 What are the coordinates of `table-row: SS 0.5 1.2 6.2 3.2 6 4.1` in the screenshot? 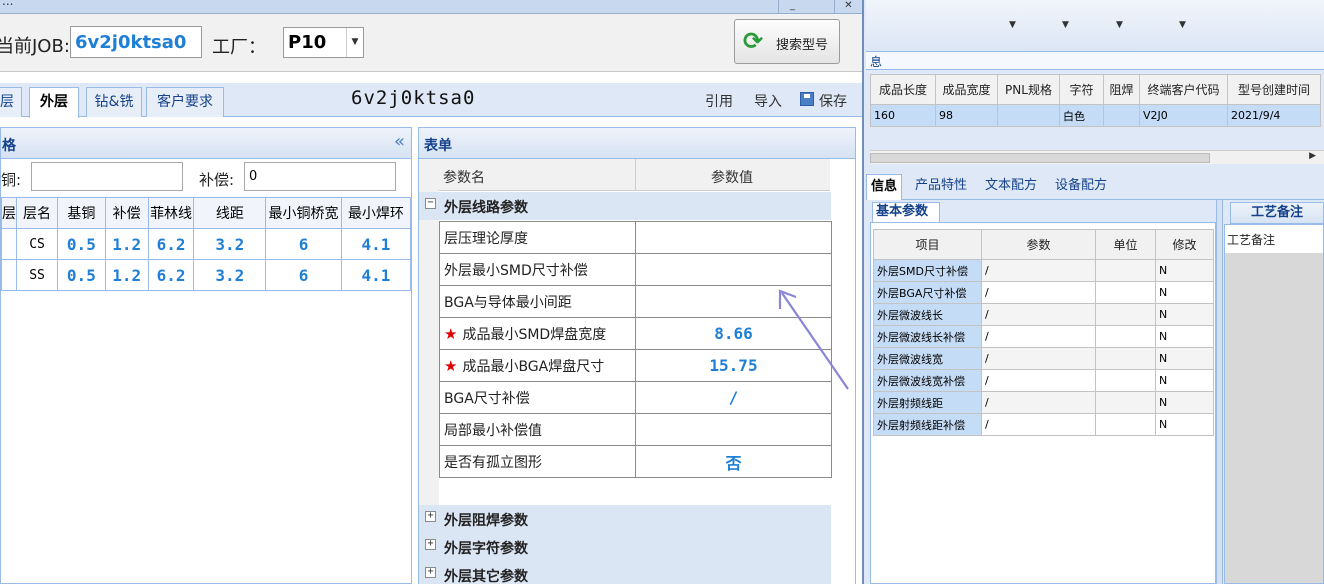 It's located at (206, 275).